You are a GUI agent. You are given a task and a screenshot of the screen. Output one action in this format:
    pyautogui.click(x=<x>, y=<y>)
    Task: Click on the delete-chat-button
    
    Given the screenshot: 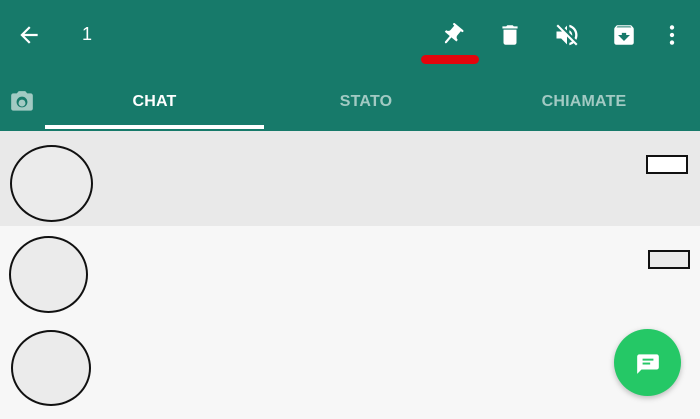 What is the action you would take?
    pyautogui.click(x=510, y=35)
    